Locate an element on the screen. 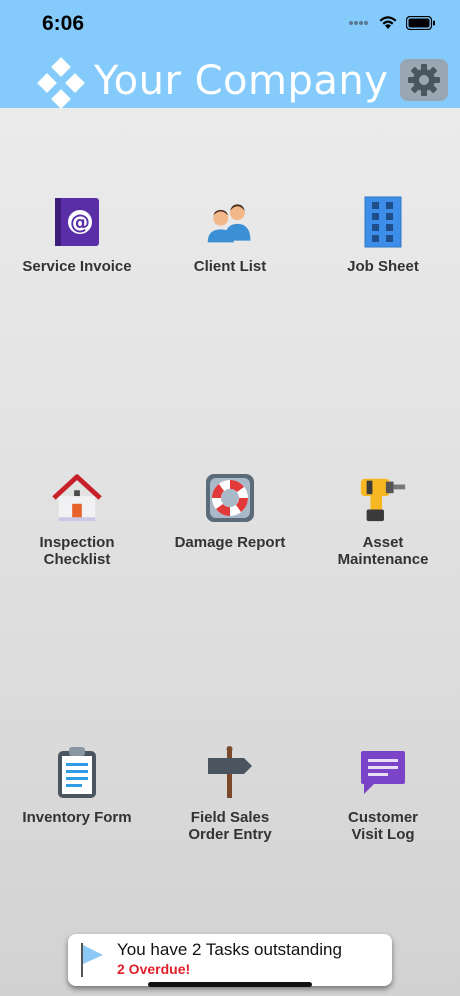 Image resolution: width=460 pixels, height=996 pixels. diamond-logo-icon is located at coordinates (61, 83).